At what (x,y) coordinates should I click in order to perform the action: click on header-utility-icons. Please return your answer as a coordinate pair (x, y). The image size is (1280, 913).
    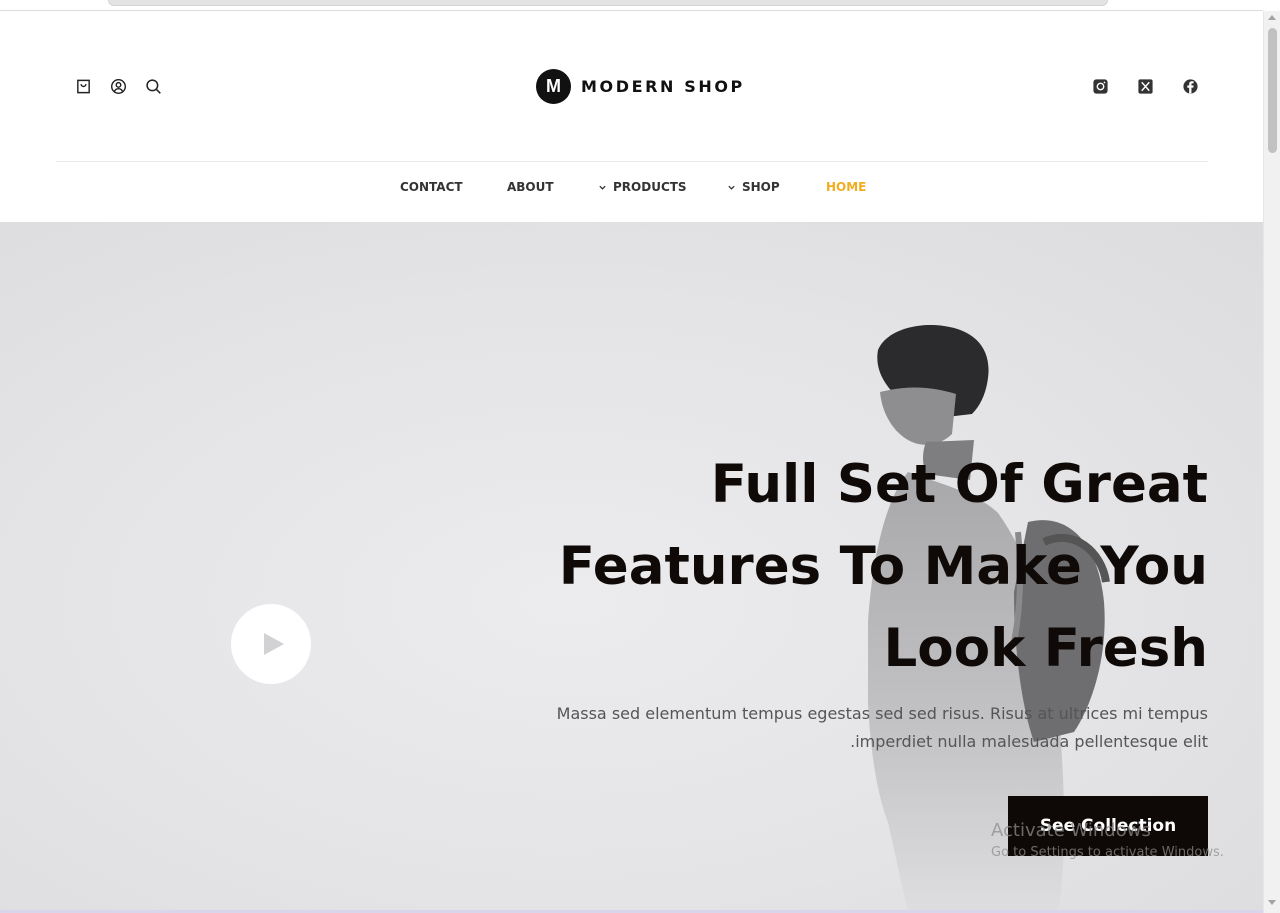
    Looking at the image, I should click on (118, 86).